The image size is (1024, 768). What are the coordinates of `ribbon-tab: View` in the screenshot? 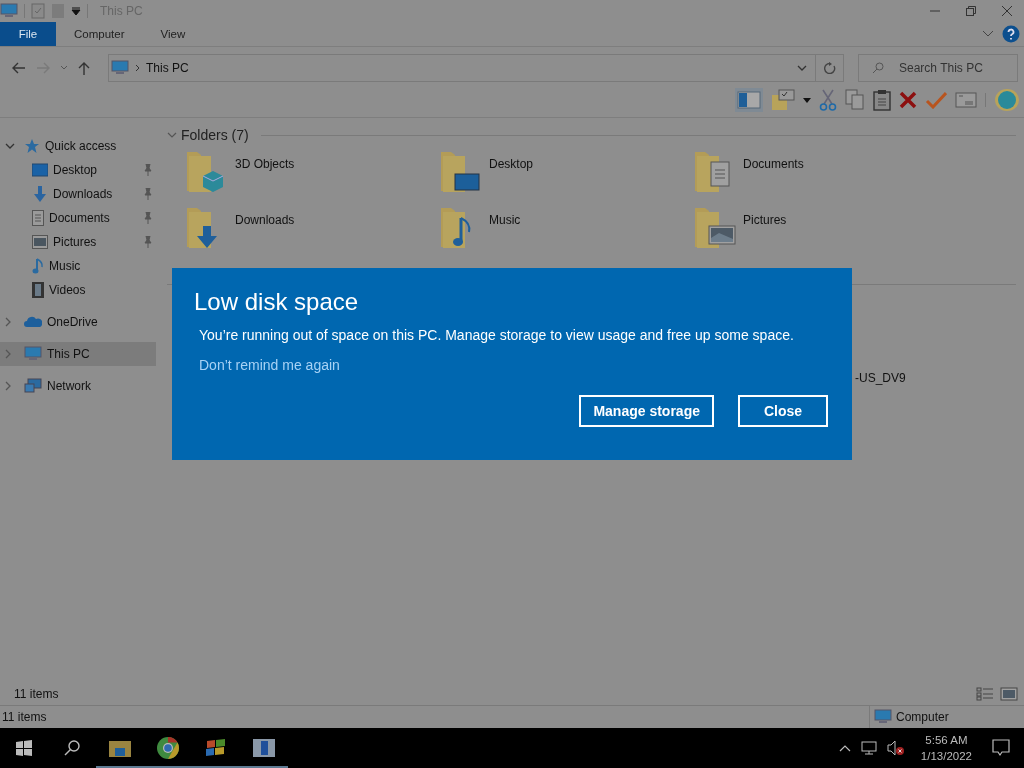 It's located at (173, 34).